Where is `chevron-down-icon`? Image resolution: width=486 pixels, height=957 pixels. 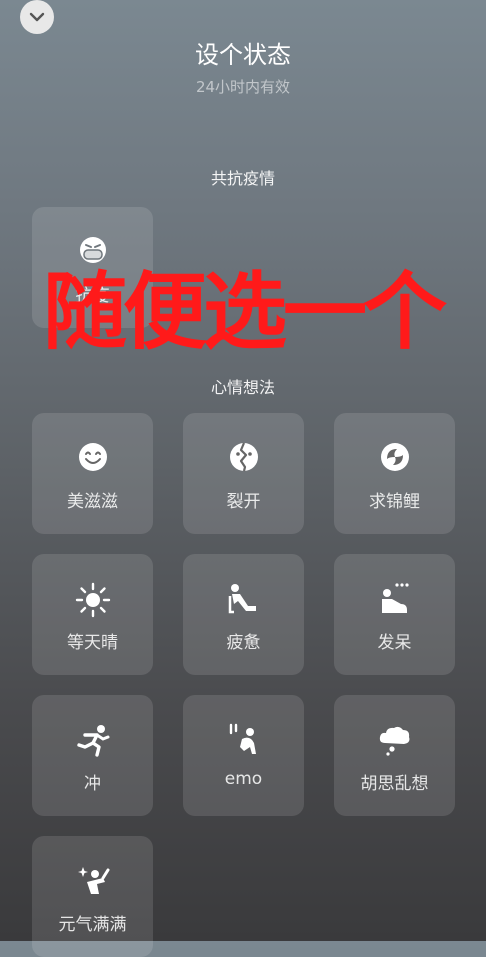
chevron-down-icon is located at coordinates (37, 17).